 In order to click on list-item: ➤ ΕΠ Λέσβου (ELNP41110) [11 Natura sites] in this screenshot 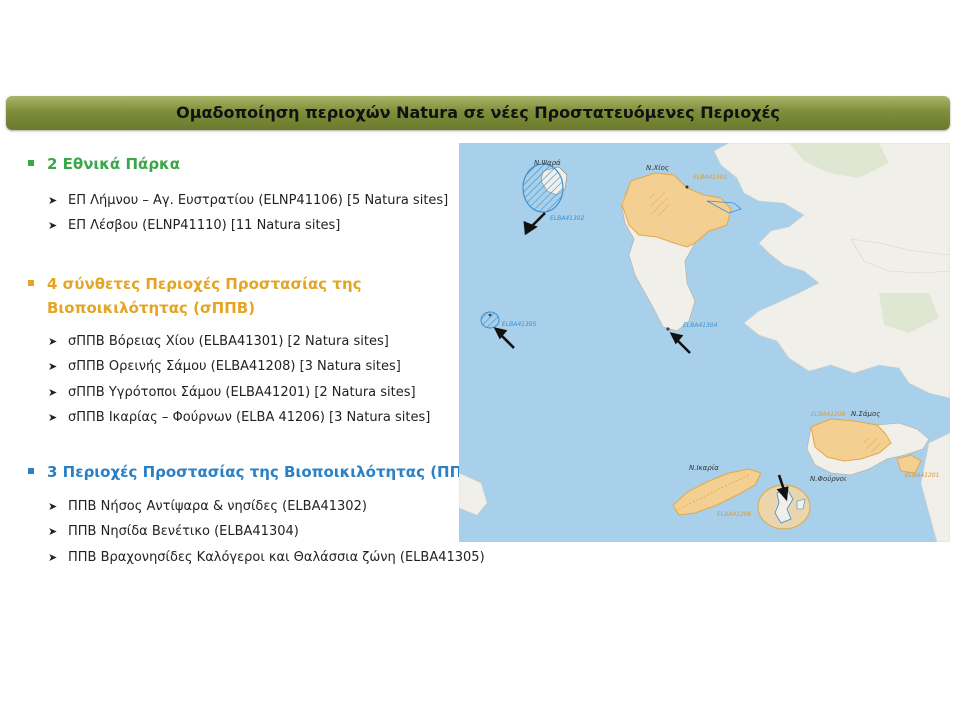, I will do `click(194, 226)`.